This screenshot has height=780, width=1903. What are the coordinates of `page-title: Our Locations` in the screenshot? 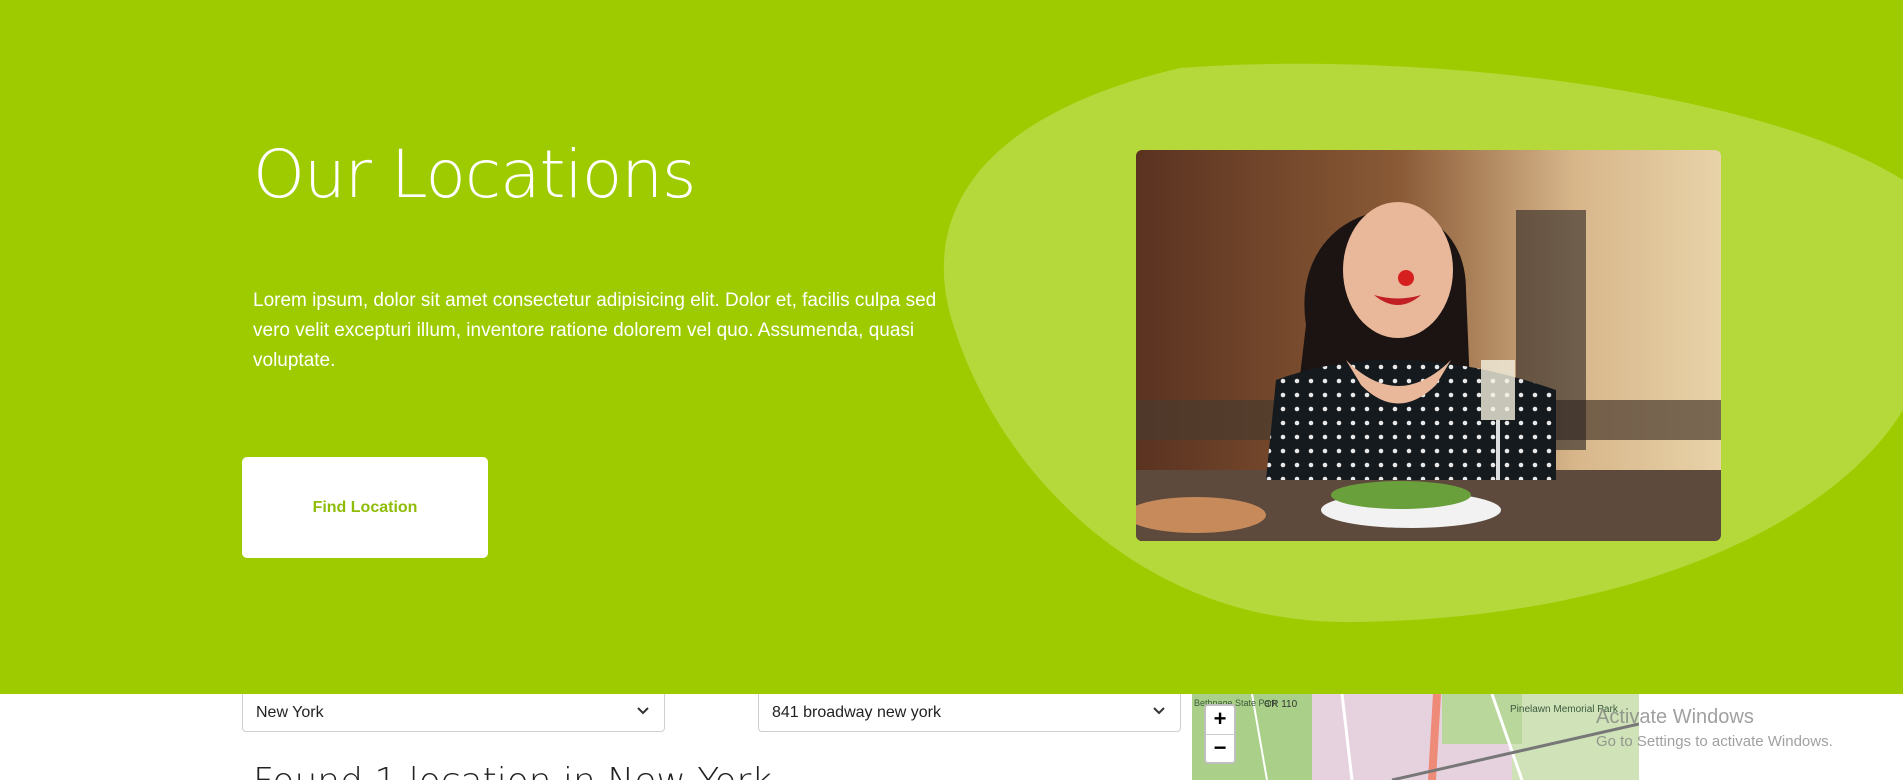 It's located at (474, 174).